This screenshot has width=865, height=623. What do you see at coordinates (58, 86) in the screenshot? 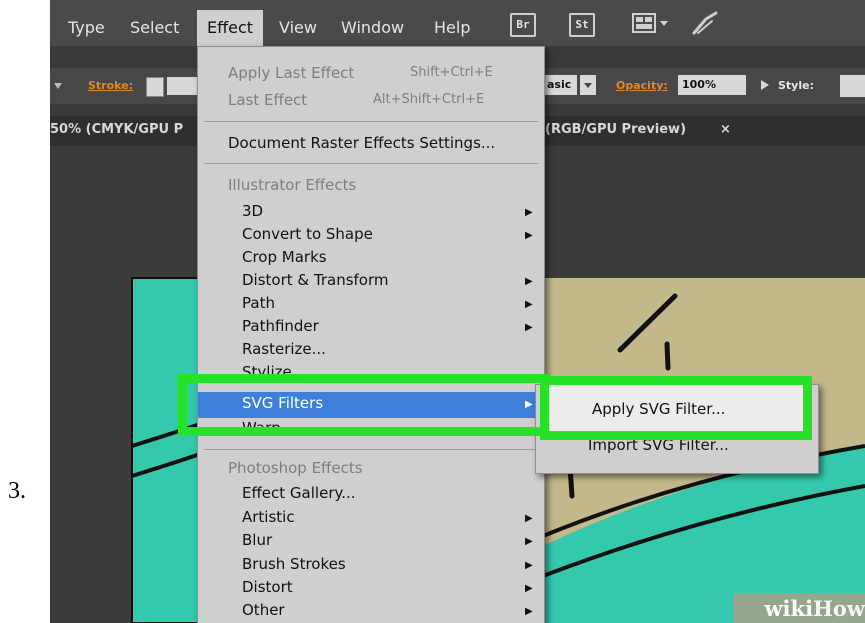
I see `dropdown-arrow-icon` at bounding box center [58, 86].